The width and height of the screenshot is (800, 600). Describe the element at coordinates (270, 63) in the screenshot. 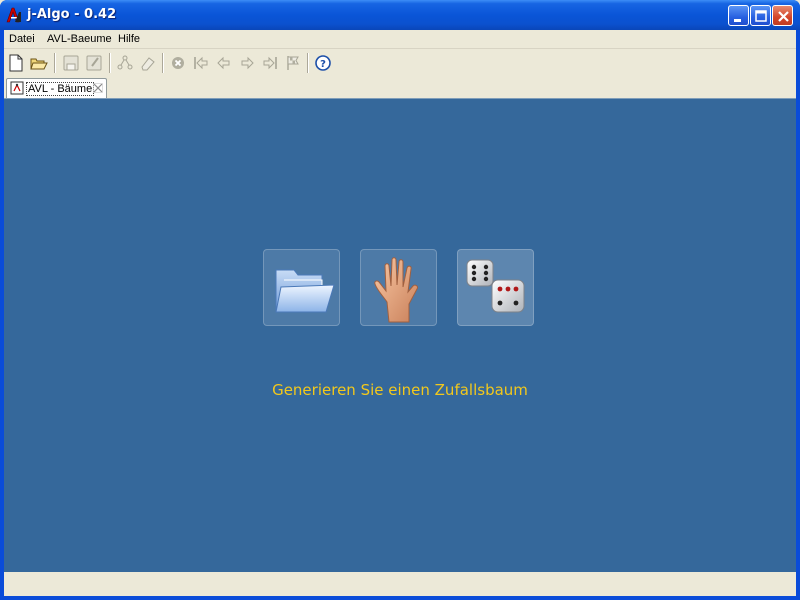

I see `last-step-icon` at that location.